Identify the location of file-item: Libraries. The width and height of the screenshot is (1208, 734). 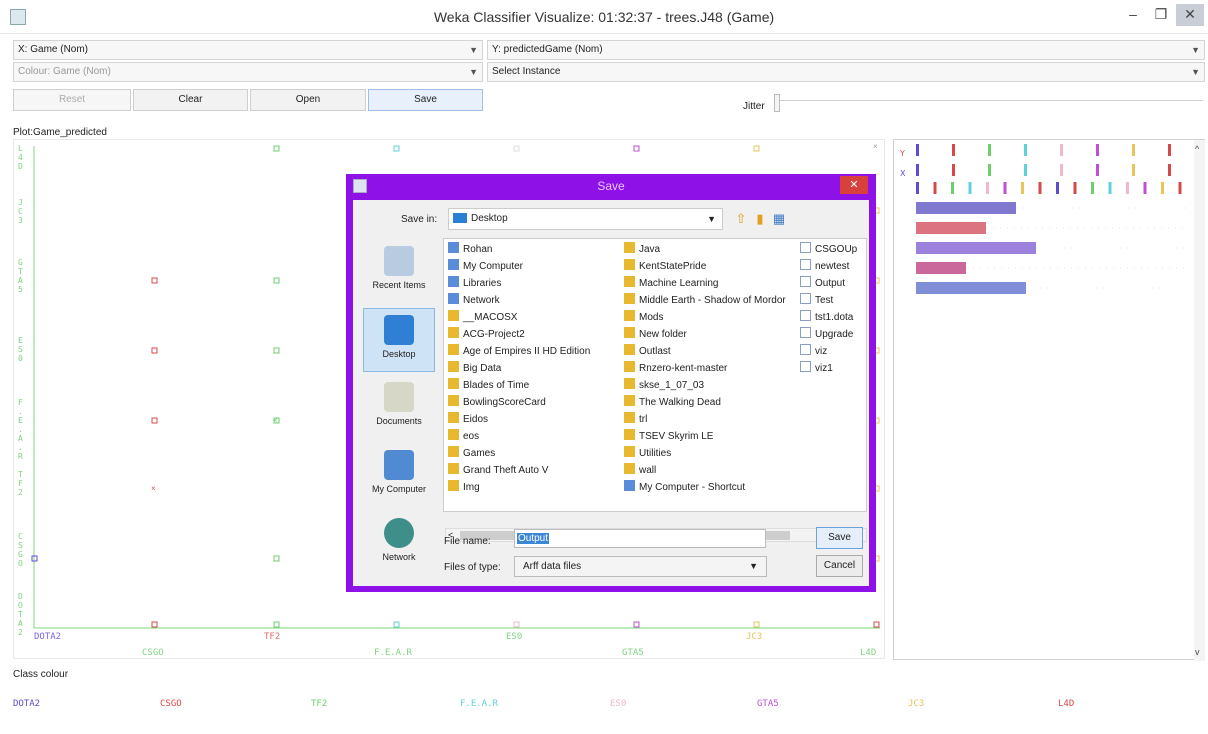
(537, 283).